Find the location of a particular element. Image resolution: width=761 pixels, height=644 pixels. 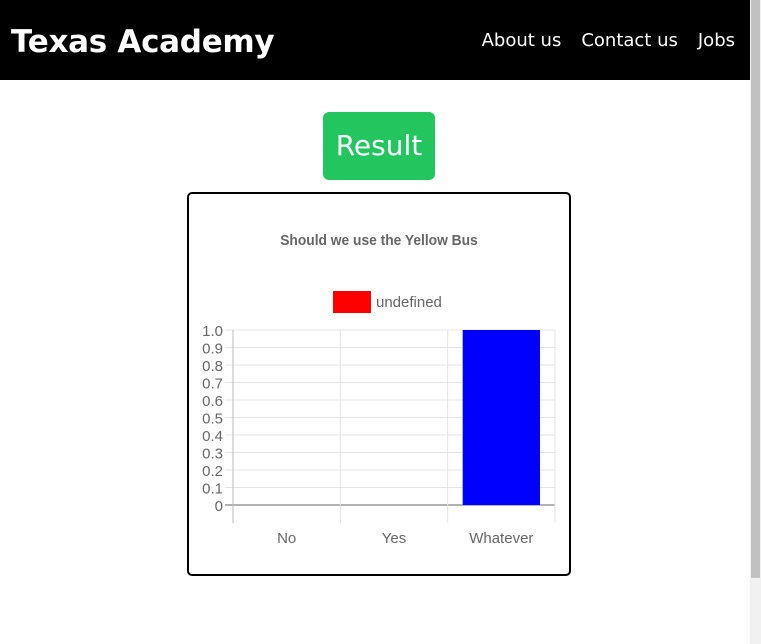

nav-links: About us Contact us Jobs is located at coordinates (608, 41).